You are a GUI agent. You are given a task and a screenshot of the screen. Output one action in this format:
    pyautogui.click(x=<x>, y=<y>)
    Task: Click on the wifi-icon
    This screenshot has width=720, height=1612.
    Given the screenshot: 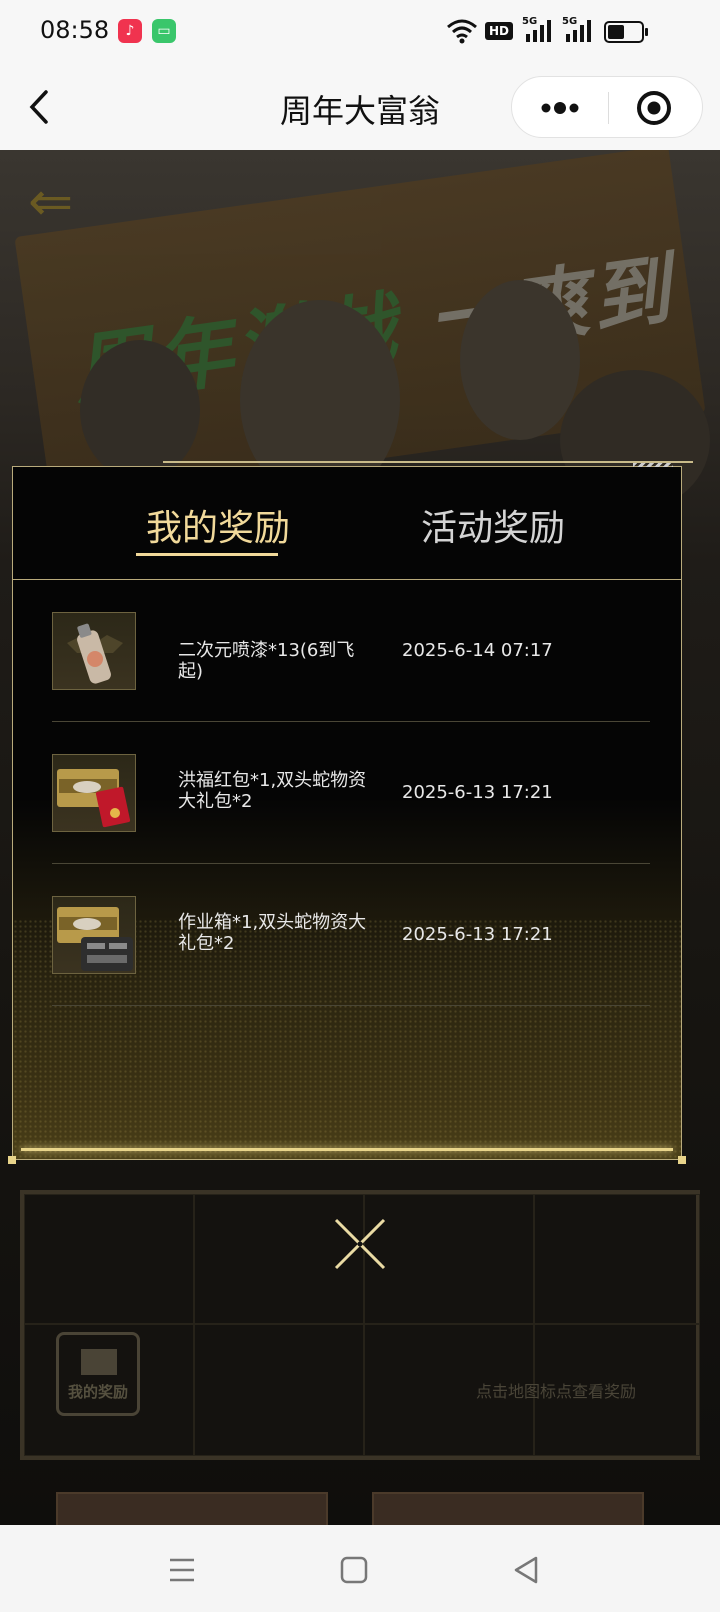 What is the action you would take?
    pyautogui.click(x=462, y=31)
    